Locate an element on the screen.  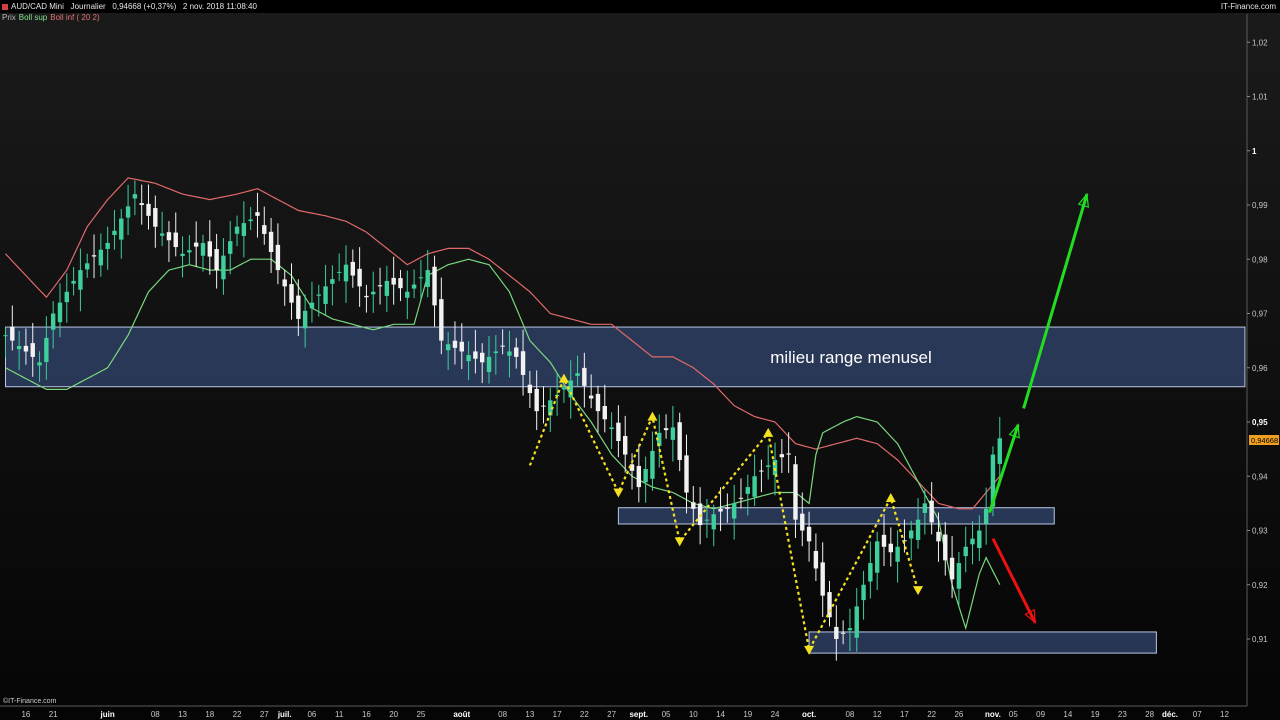
time-tick-label: 16 is located at coordinates (366, 714).